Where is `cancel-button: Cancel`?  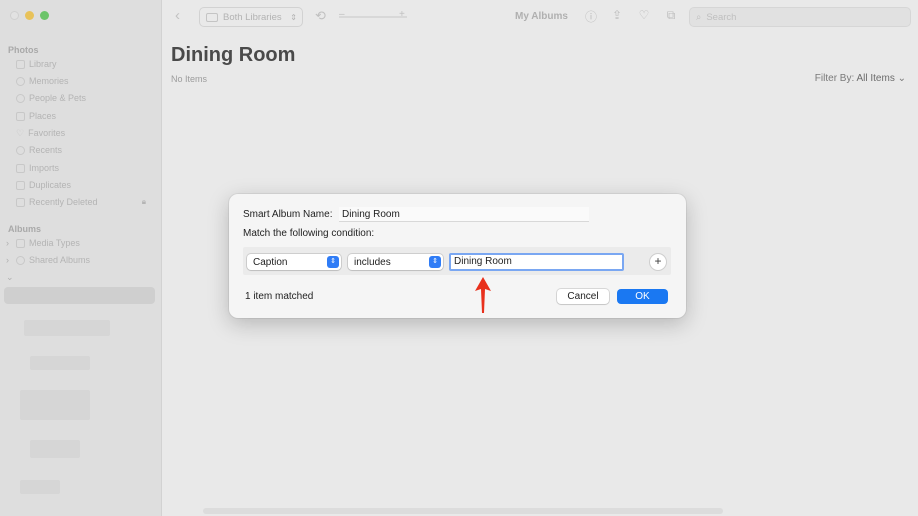
cancel-button: Cancel is located at coordinates (583, 296).